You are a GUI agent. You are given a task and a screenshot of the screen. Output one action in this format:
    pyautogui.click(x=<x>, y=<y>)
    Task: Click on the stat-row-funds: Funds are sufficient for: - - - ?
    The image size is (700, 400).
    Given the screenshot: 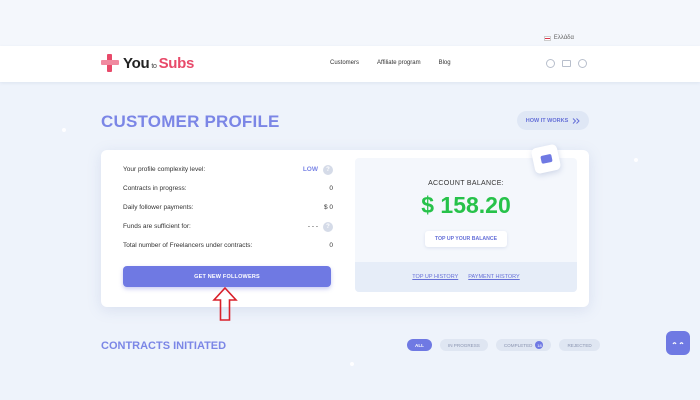 What is the action you would take?
    pyautogui.click(x=228, y=226)
    